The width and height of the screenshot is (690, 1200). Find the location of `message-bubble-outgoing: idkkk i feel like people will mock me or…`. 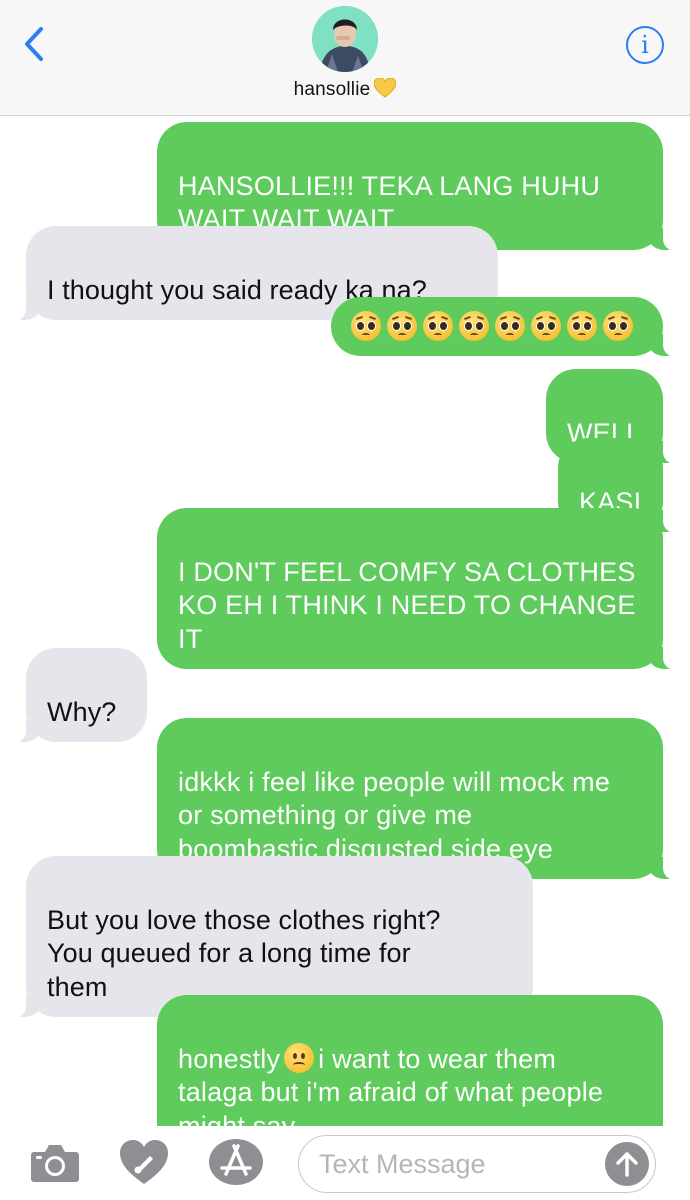

message-bubble-outgoing: idkkk i feel like people will mock me or… is located at coordinates (419, 799).